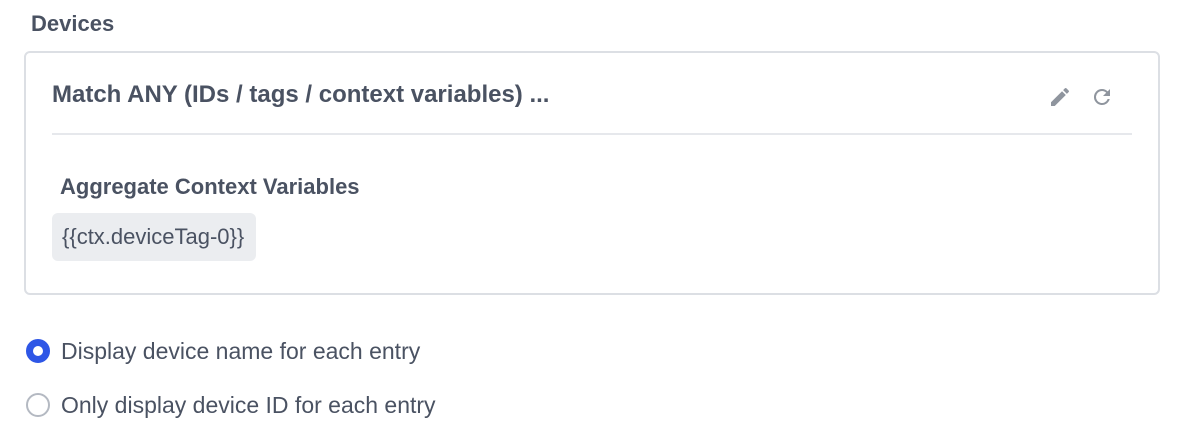 The image size is (1200, 442). Describe the element at coordinates (210, 186) in the screenshot. I see `aggregate-context-title: Aggregate Context Variables` at that location.